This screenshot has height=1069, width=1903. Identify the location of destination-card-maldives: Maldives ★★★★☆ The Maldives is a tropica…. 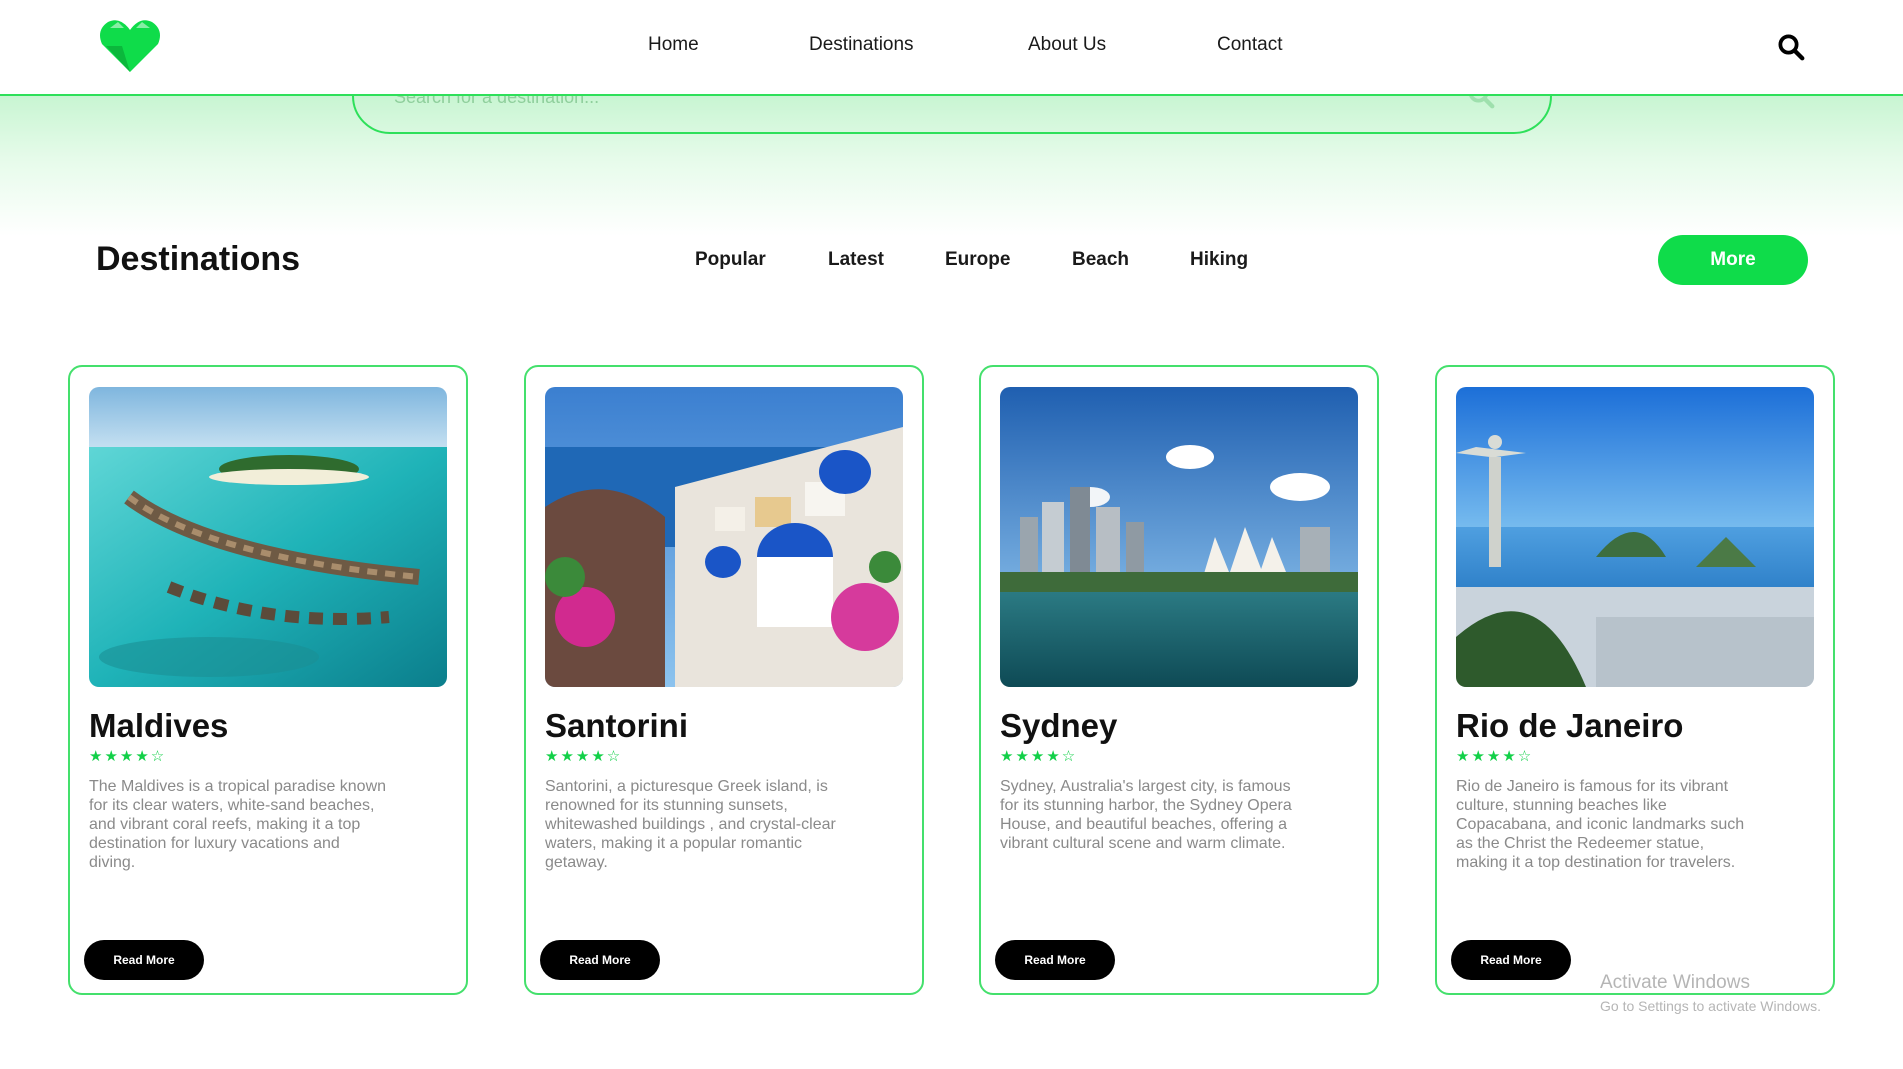
(268, 680).